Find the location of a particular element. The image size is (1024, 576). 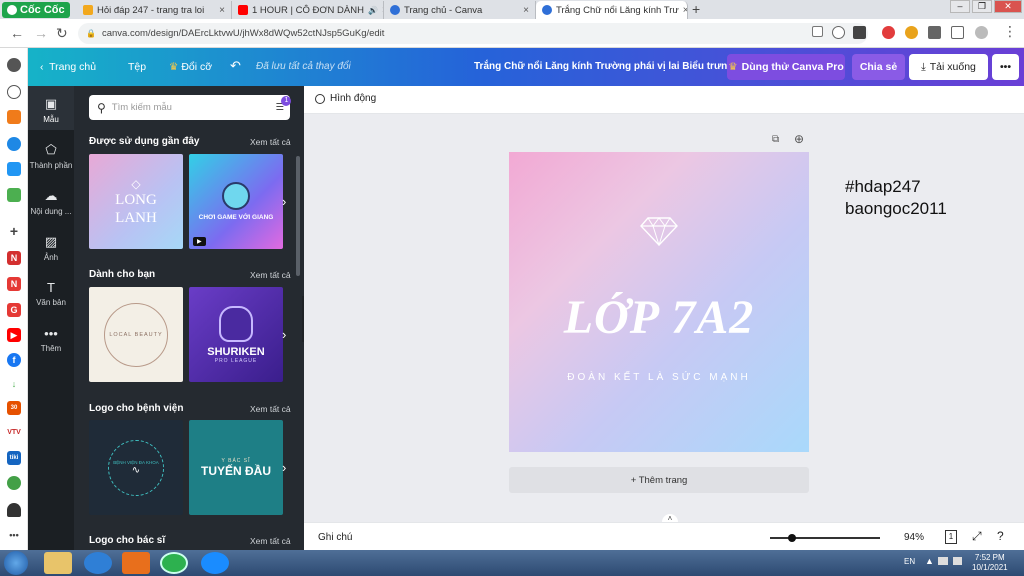

news-icon: N is located at coordinates (14, 258).